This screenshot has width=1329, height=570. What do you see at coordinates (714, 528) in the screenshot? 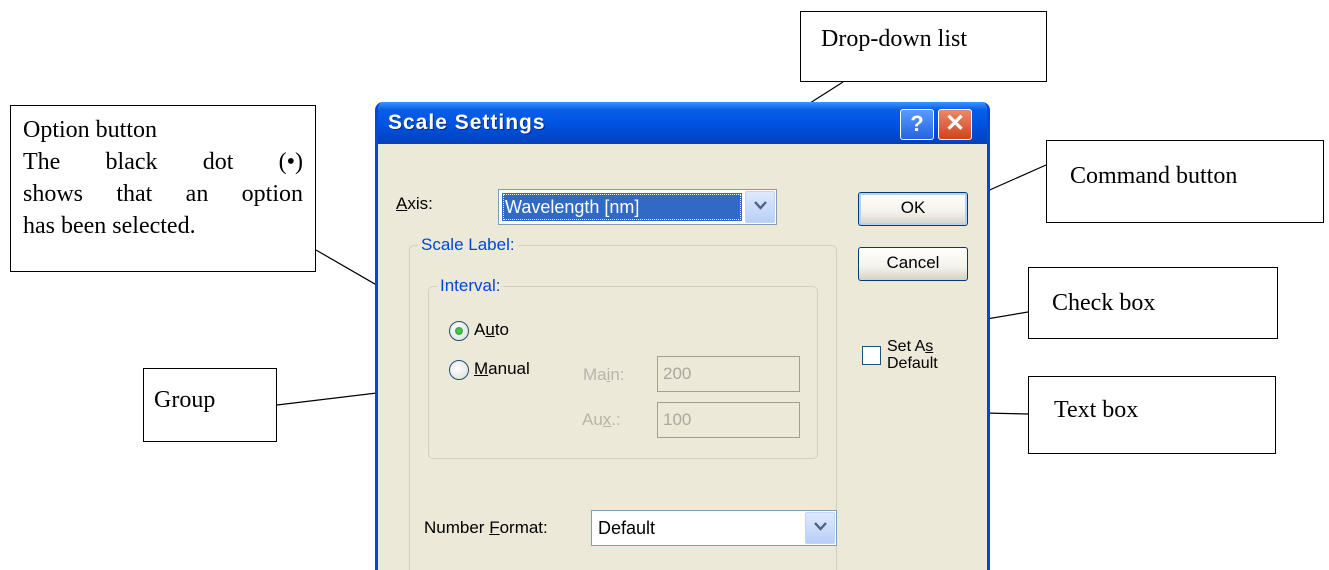
I see `number-format-dropdown: Default` at bounding box center [714, 528].